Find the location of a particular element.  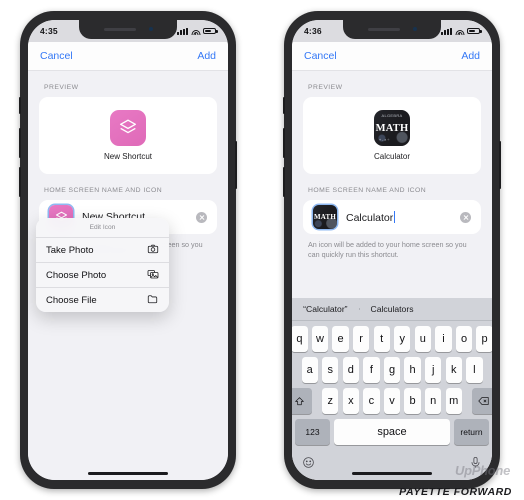

key-c: c is located at coordinates (371, 401).